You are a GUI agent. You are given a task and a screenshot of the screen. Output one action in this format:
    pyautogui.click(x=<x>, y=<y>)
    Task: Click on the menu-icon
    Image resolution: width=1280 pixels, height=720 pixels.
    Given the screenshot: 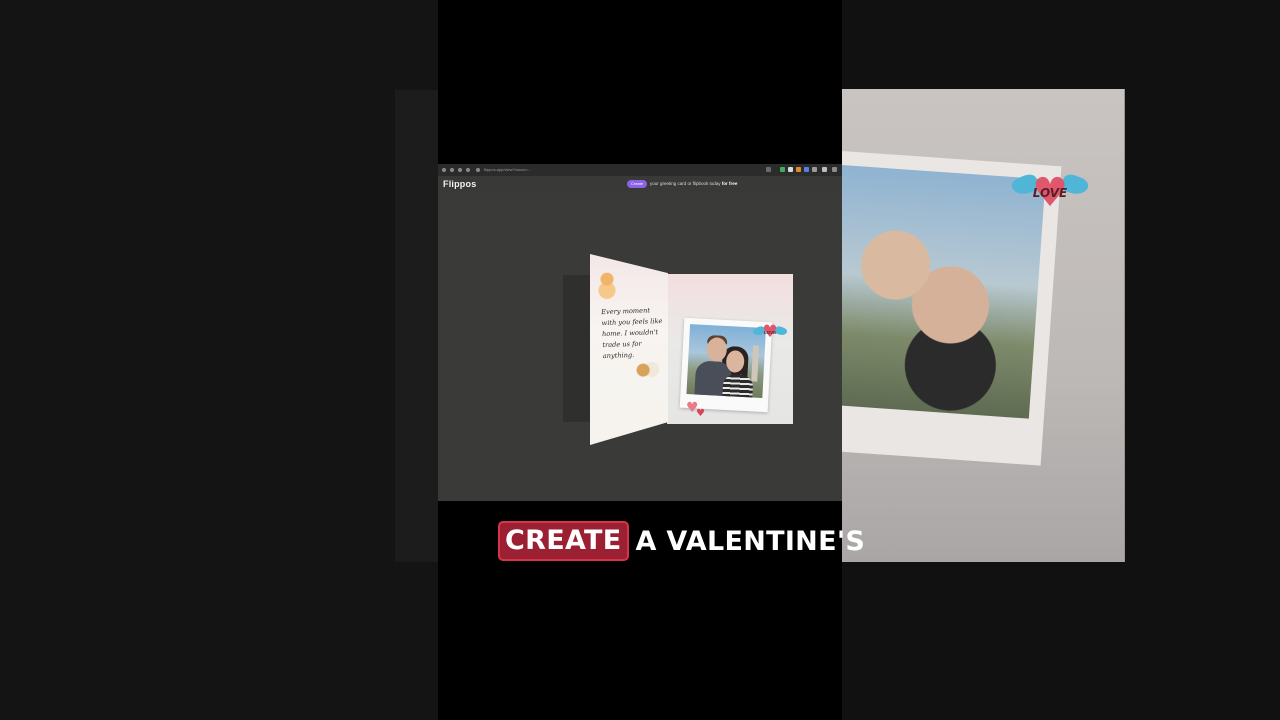 What is the action you would take?
    pyautogui.click(x=834, y=169)
    